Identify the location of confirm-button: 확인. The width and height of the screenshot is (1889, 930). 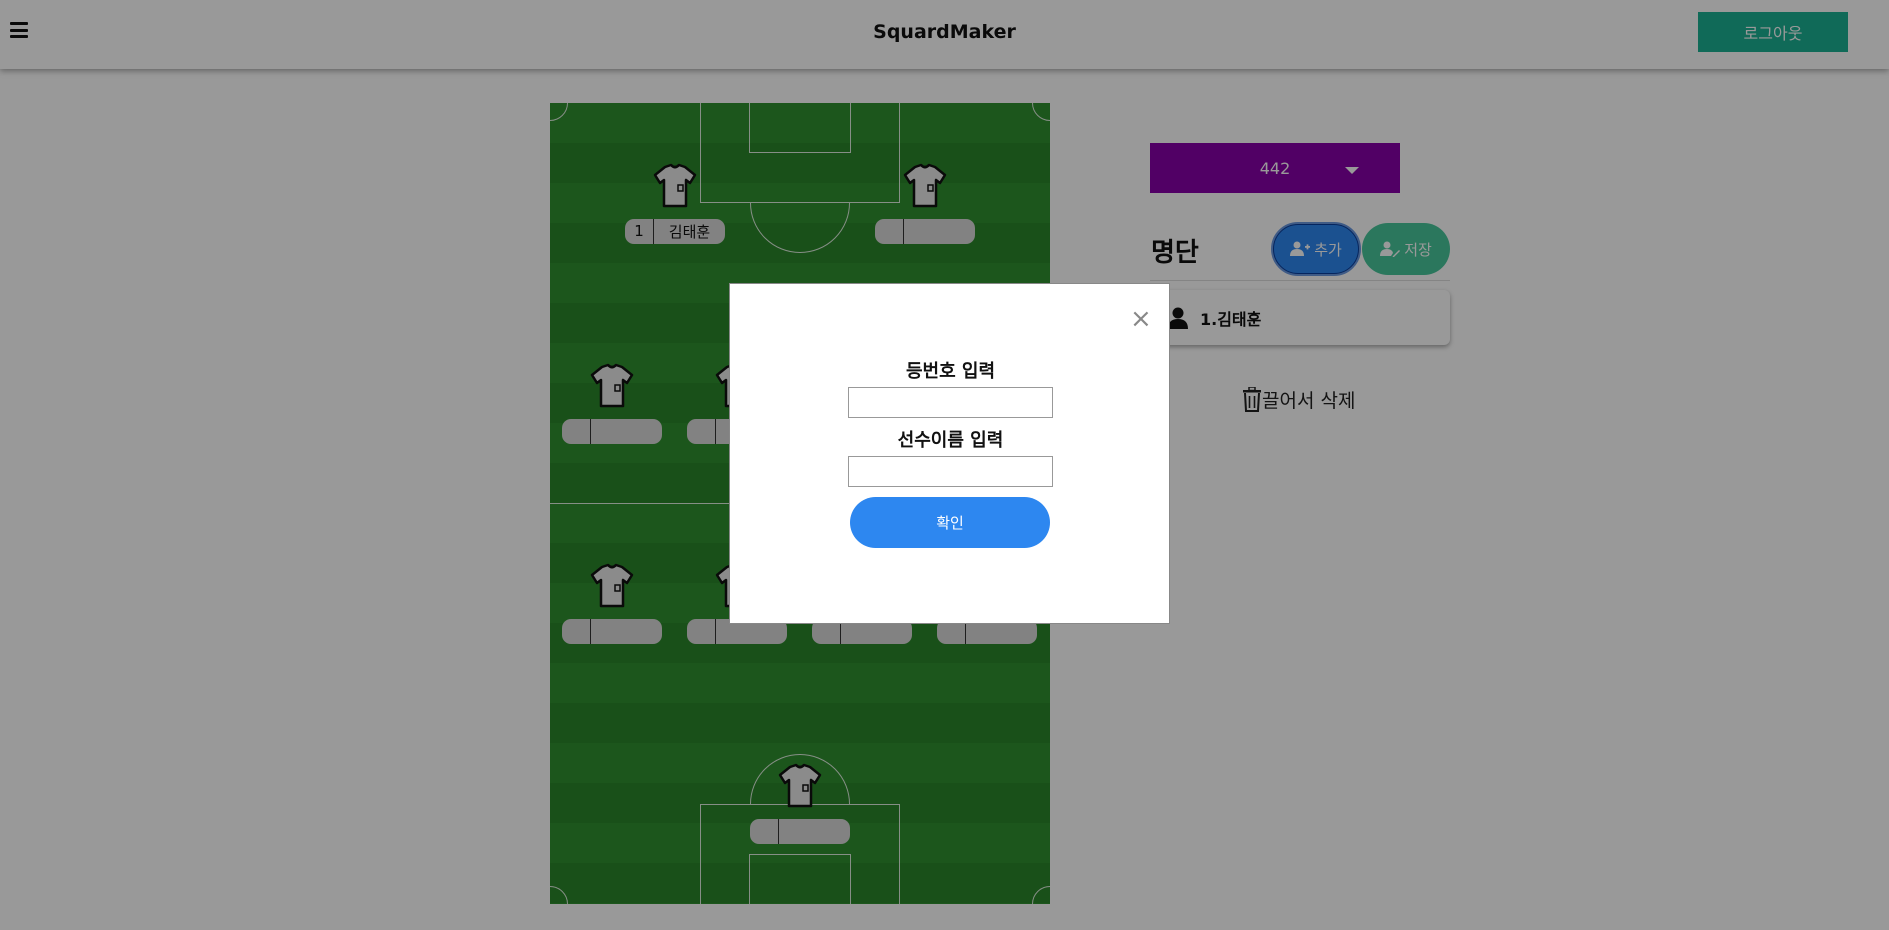
(950, 522).